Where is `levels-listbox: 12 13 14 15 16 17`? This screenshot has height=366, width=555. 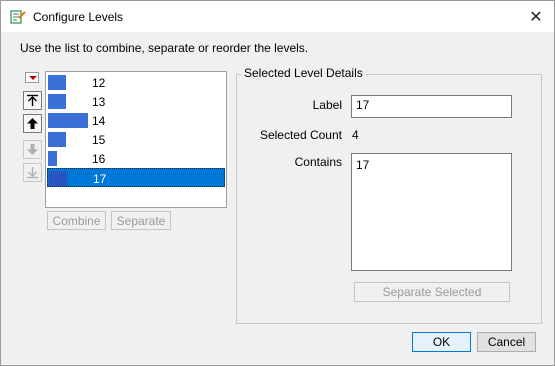 levels-listbox: 12 13 14 15 16 17 is located at coordinates (136, 139).